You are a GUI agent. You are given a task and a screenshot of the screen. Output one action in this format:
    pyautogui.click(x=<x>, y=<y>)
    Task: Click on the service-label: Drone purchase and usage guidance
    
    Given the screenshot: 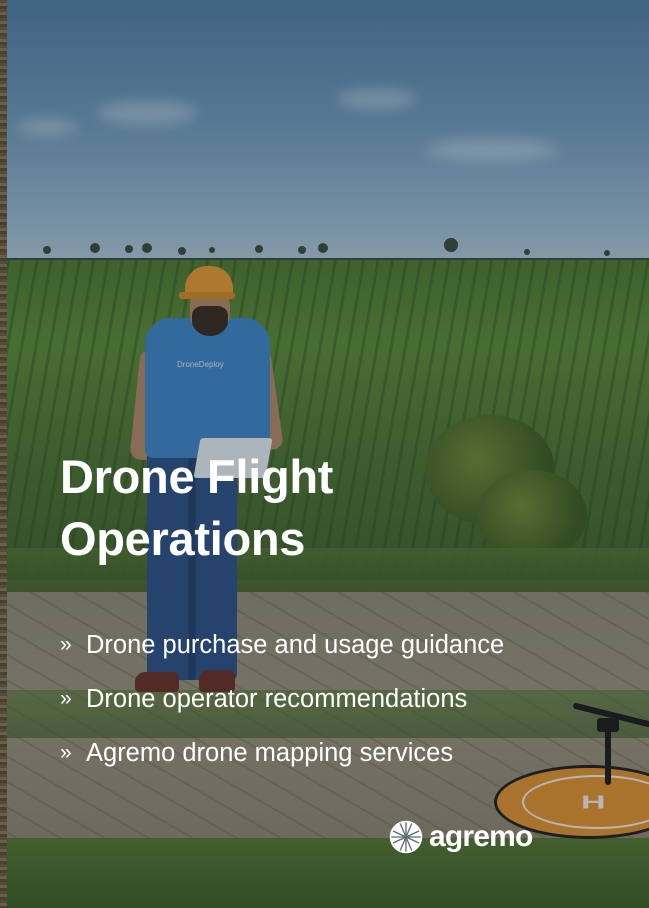 What is the action you would take?
    pyautogui.click(x=295, y=644)
    